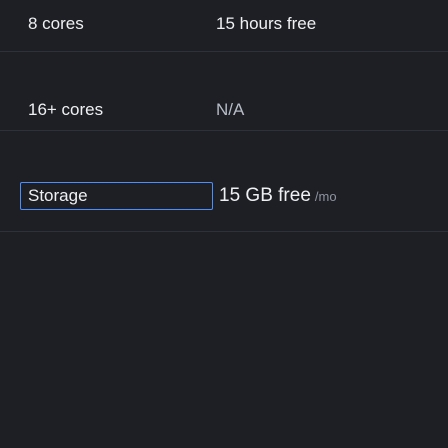  Describe the element at coordinates (325, 196) in the screenshot. I see `storage-value-suffix: /mo` at that location.